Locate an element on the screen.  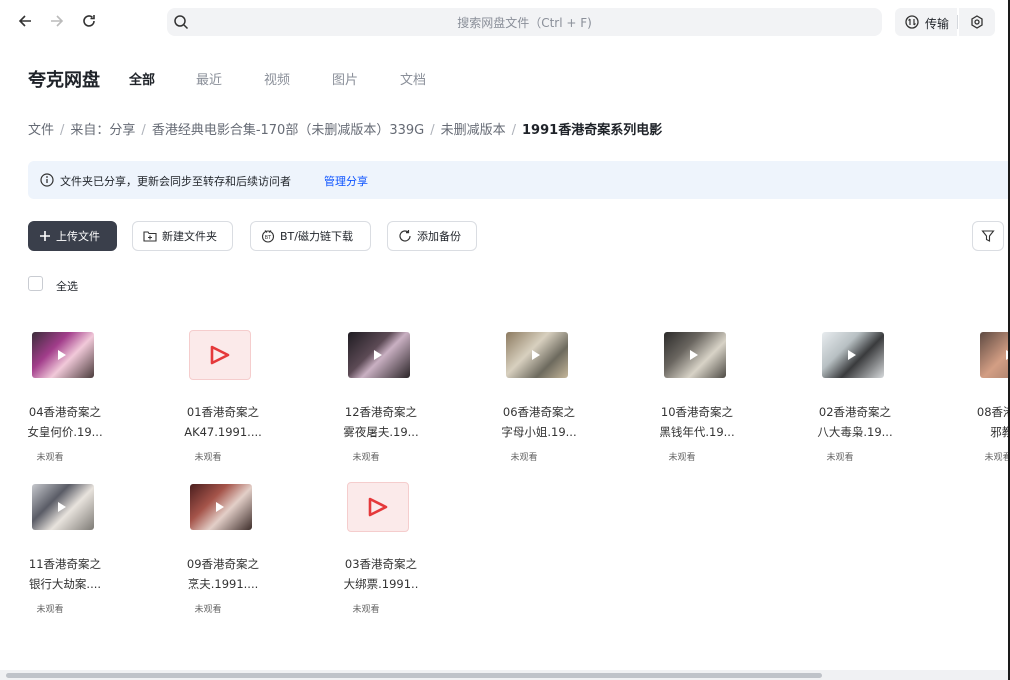
file-name-line1: 08香港奇案之 is located at coordinates (993, 412).